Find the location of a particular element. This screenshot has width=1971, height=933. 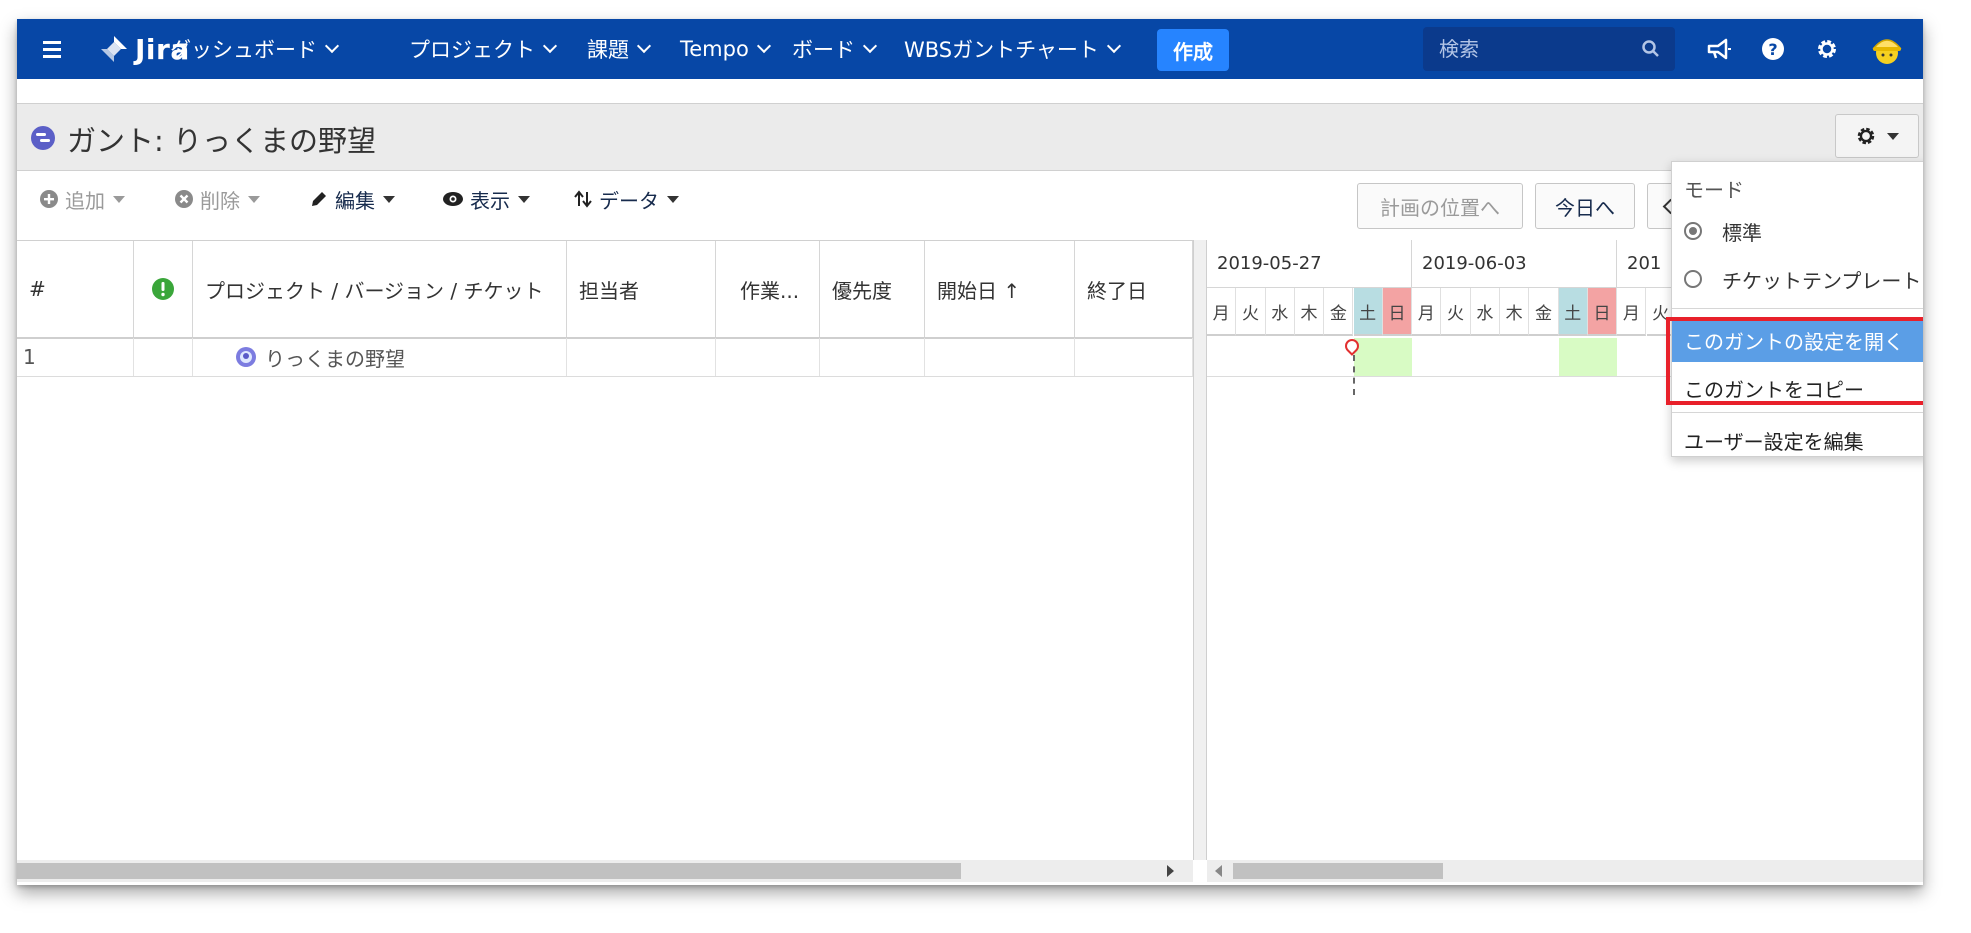

alert-icon is located at coordinates (163, 289).